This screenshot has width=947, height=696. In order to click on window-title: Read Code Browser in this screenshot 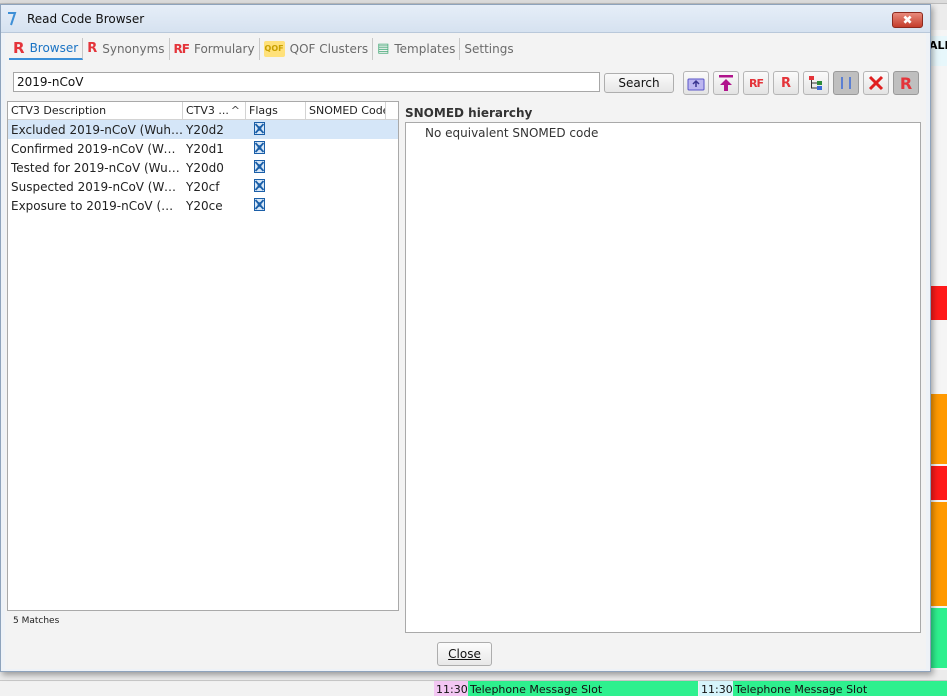, I will do `click(86, 19)`.